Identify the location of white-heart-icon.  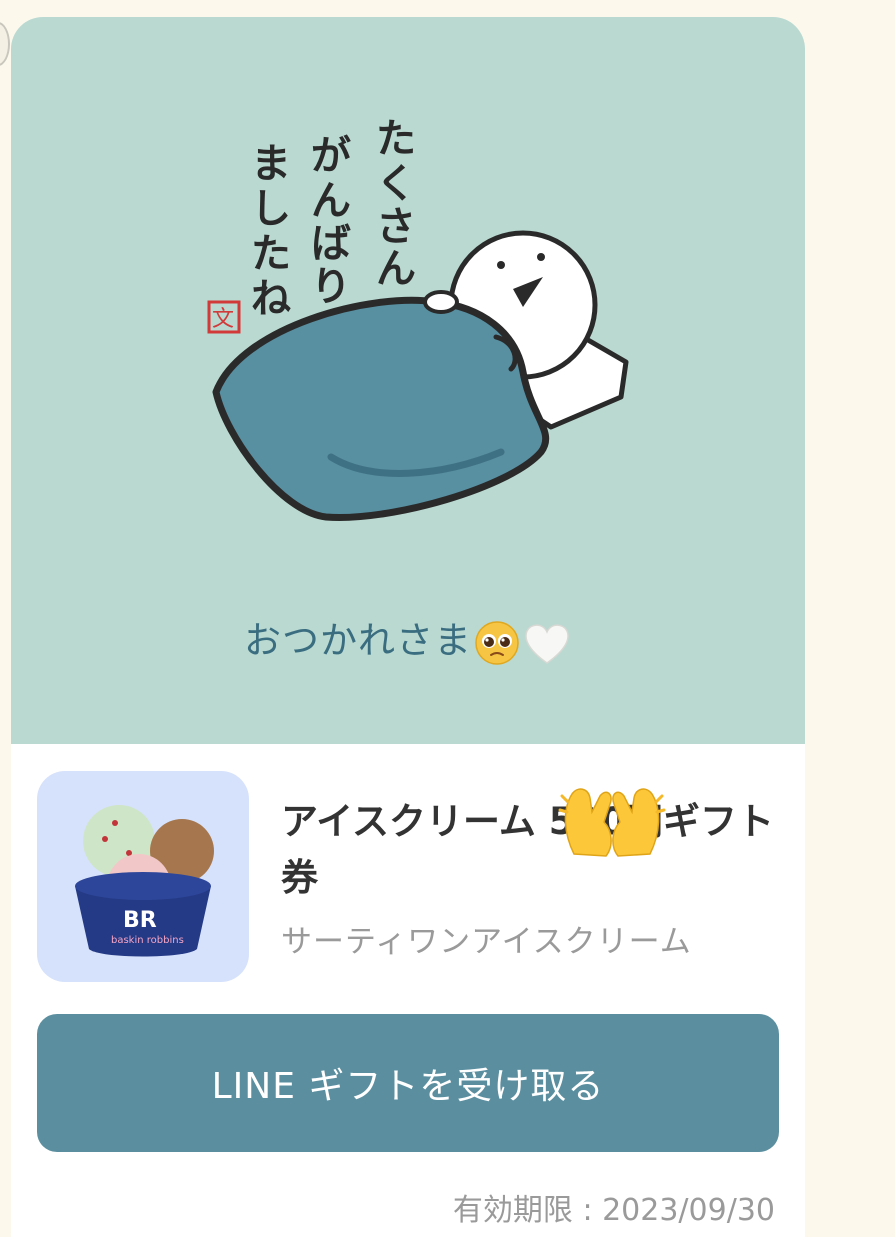
(547, 643).